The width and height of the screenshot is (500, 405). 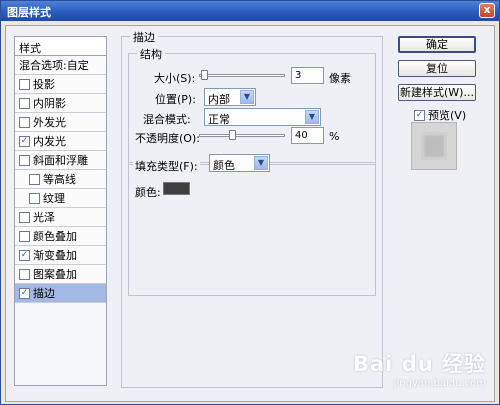 I want to click on style-list-item: 斜面和浮雕, so click(x=60, y=160).